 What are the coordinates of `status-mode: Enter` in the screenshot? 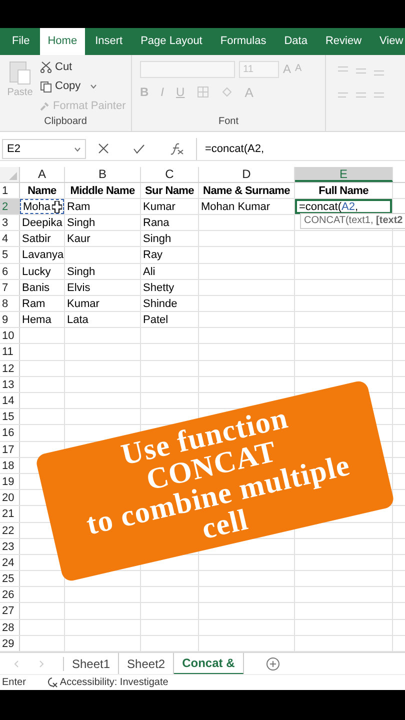 It's located at (14, 683).